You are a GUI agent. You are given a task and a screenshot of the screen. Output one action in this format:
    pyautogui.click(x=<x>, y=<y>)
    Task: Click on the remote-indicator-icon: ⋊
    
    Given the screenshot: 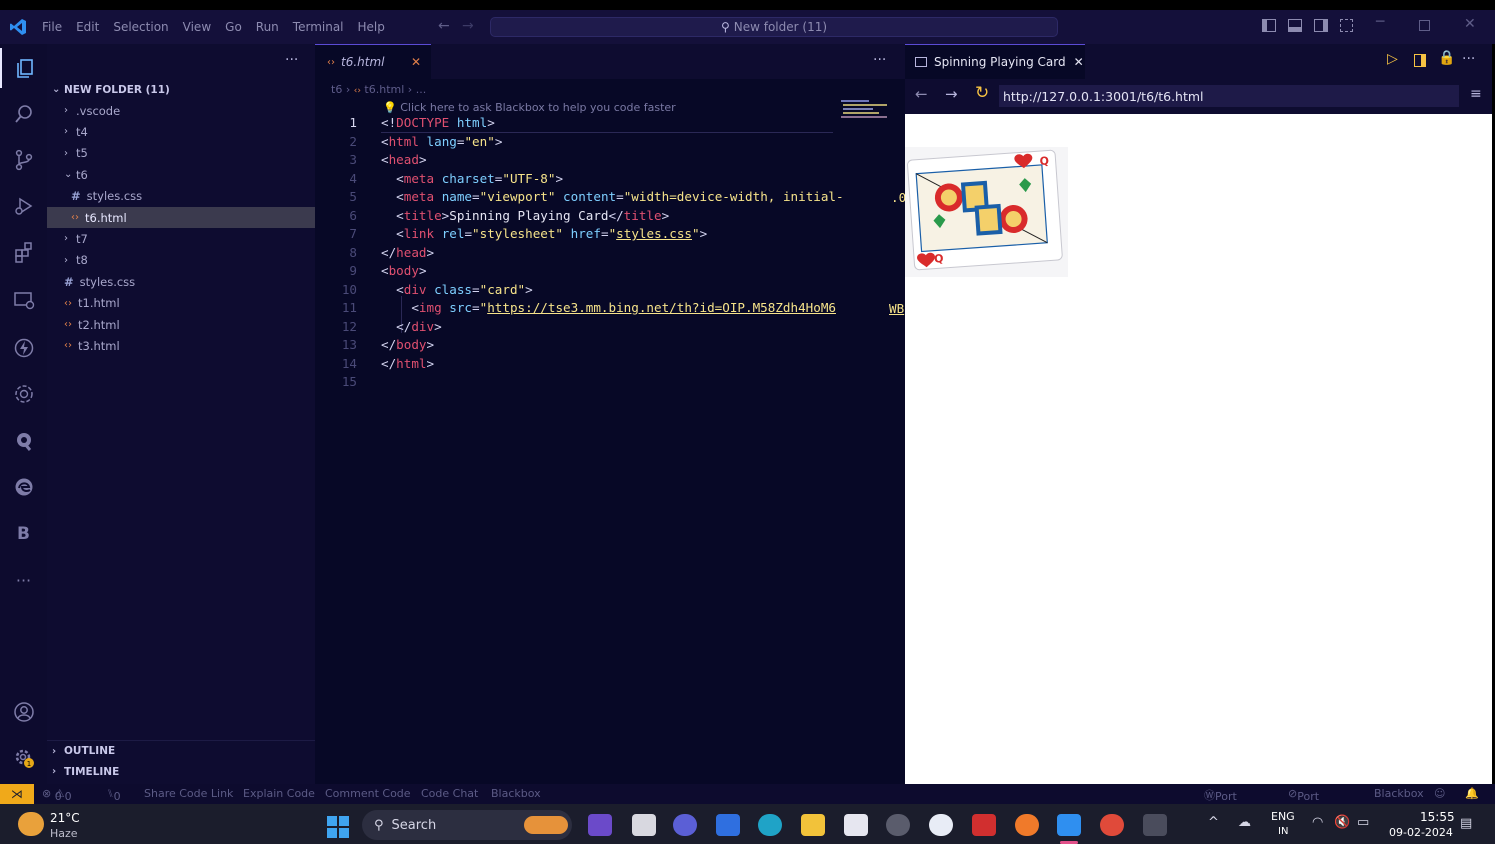 What is the action you would take?
    pyautogui.click(x=17, y=794)
    